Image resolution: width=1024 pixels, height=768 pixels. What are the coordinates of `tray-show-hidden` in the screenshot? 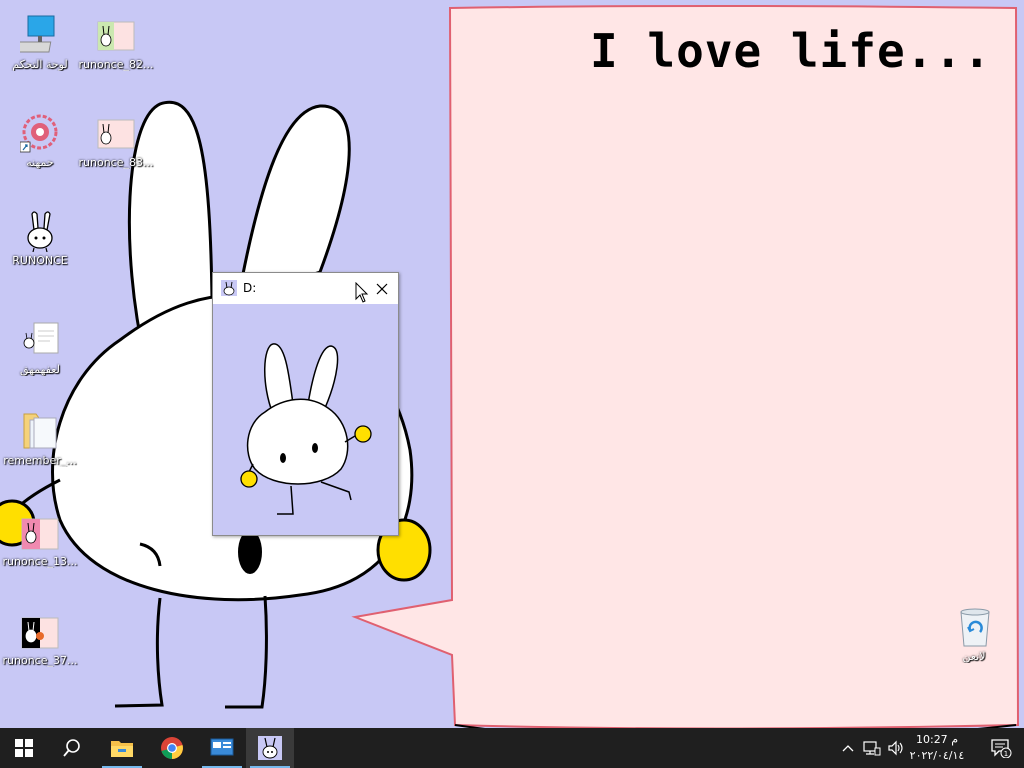 It's located at (848, 748).